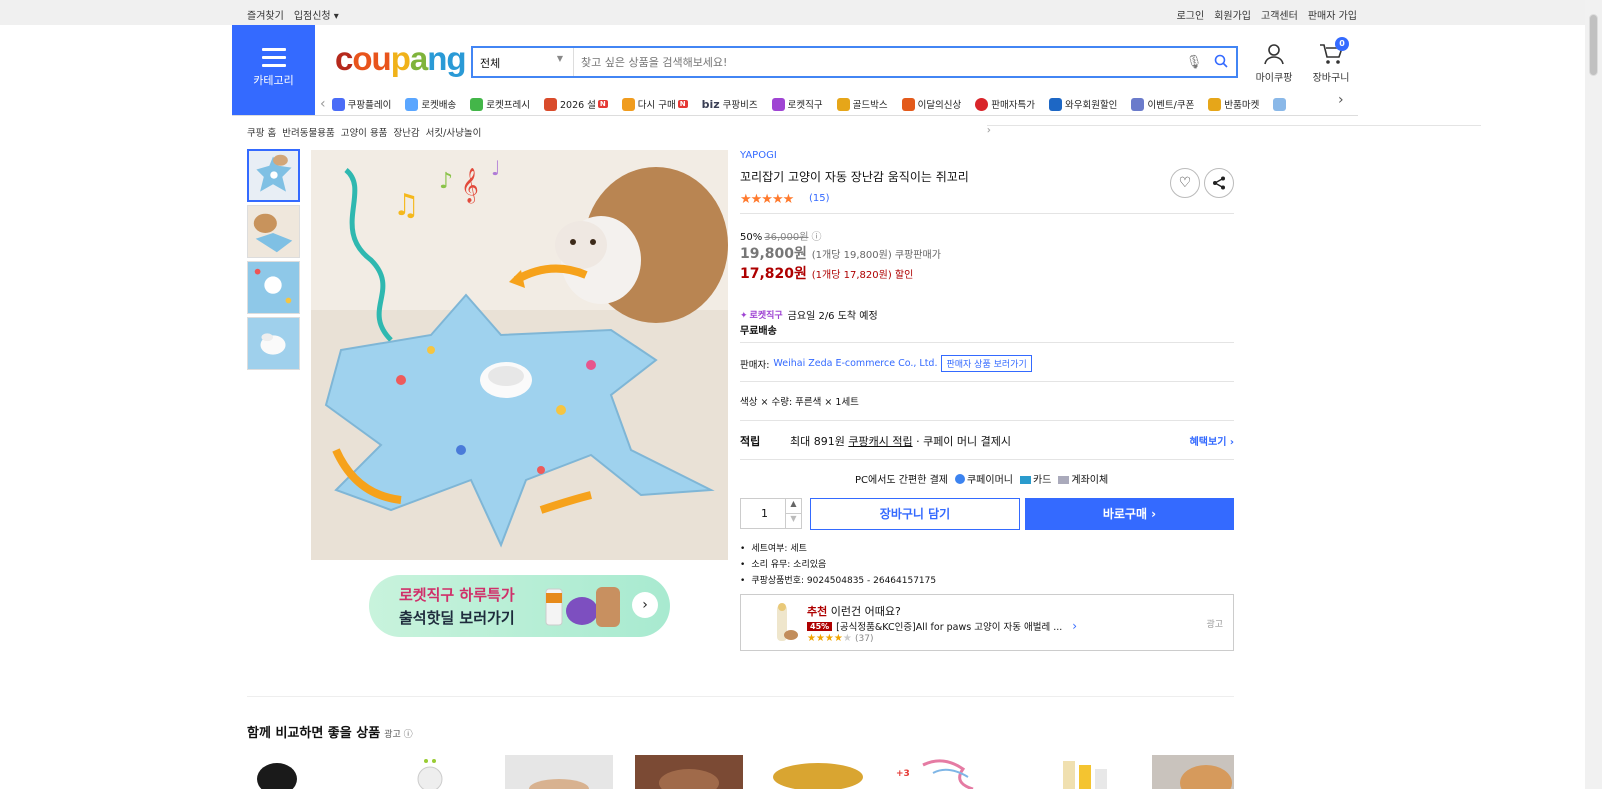 Image resolution: width=1602 pixels, height=789 pixels. I want to click on chevron-left-icon: ‹, so click(323, 104).